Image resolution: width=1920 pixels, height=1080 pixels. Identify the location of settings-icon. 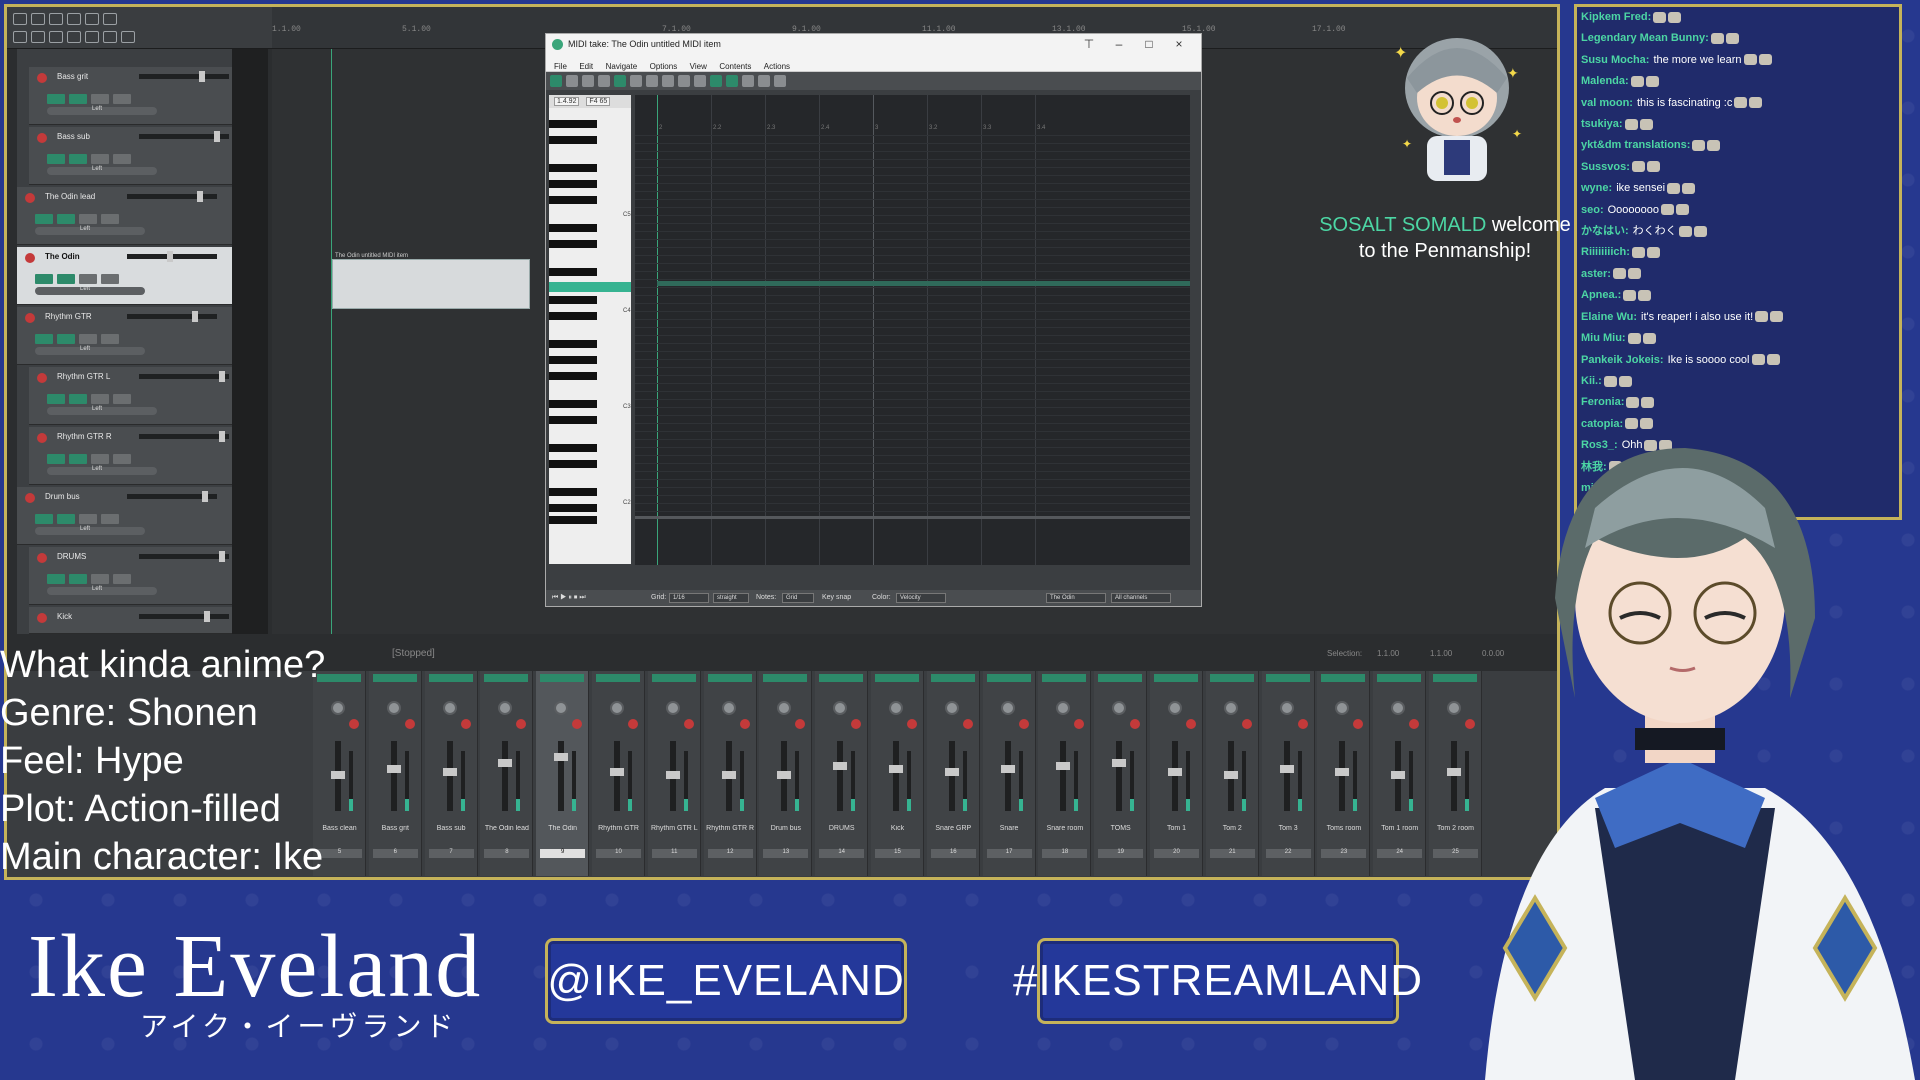
(780, 81).